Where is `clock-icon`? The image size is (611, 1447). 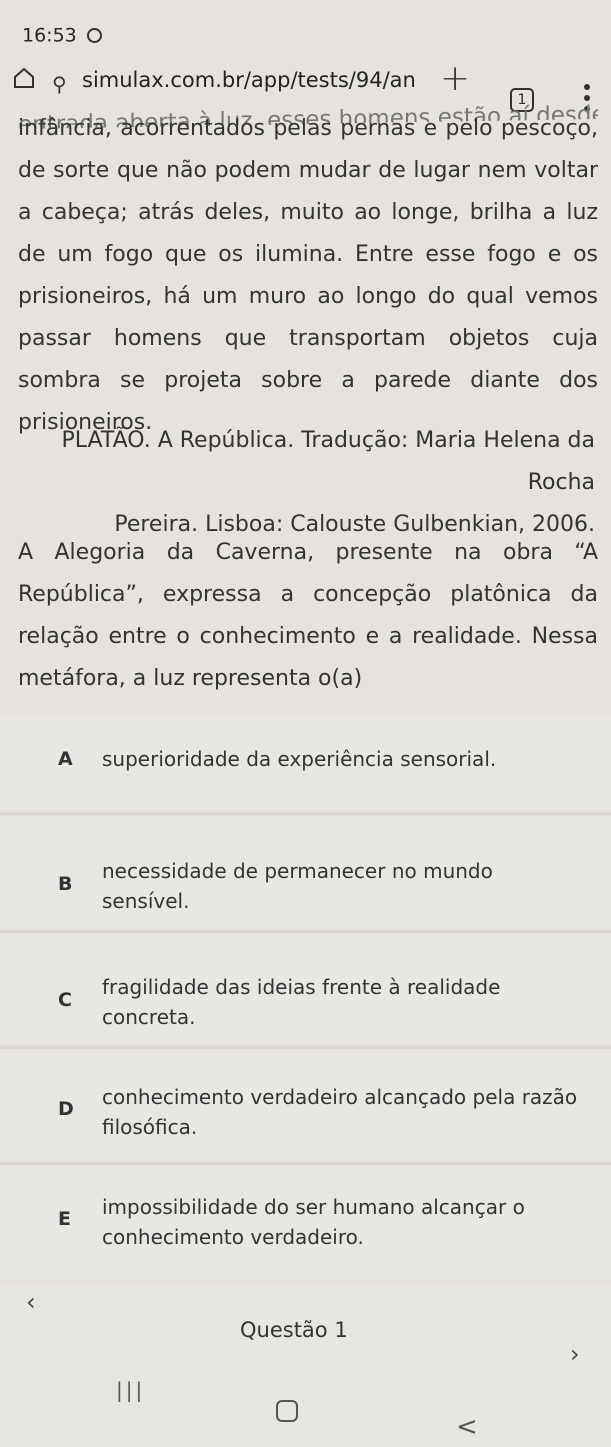 clock-icon is located at coordinates (94, 35).